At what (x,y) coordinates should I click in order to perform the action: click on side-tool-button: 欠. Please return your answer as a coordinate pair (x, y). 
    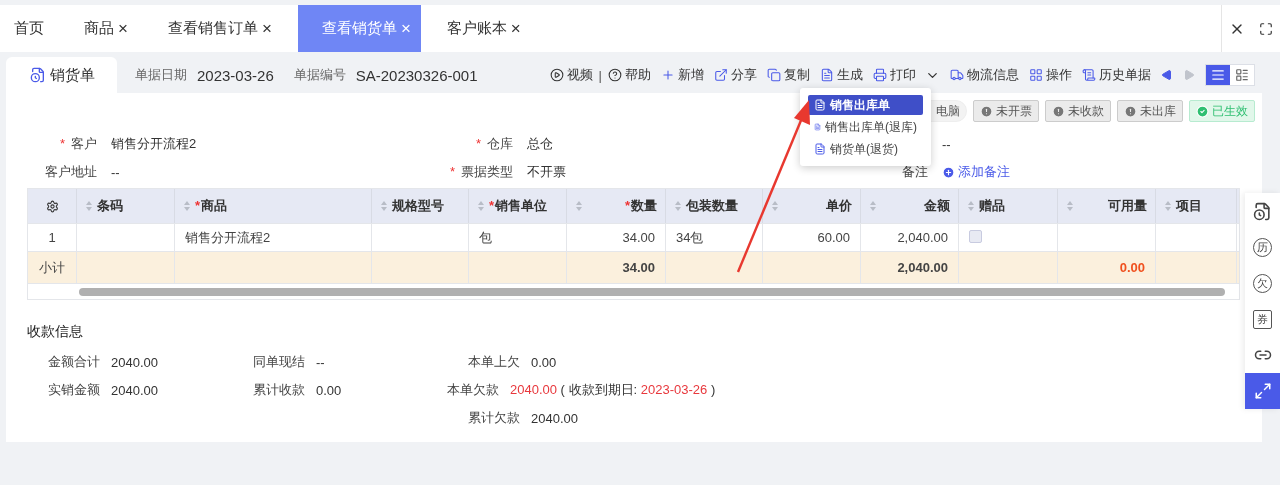
    Looking at the image, I should click on (1262, 283).